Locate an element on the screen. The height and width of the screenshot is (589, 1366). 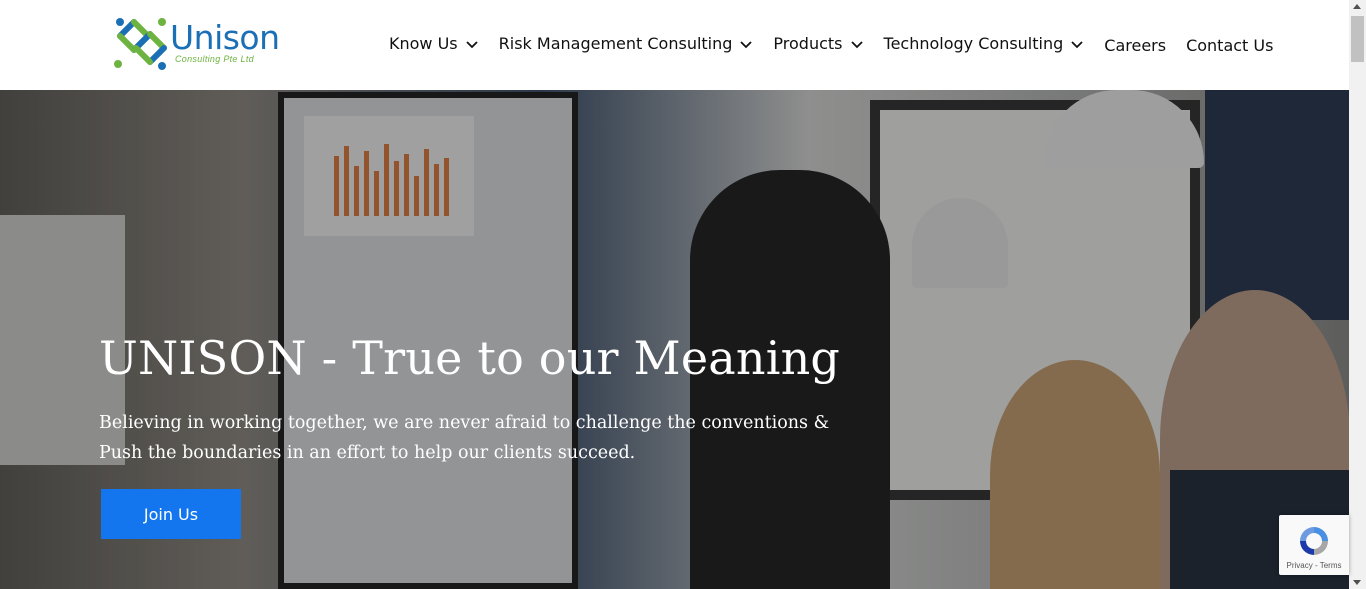
page-scrollbar is located at coordinates (1357, 294).